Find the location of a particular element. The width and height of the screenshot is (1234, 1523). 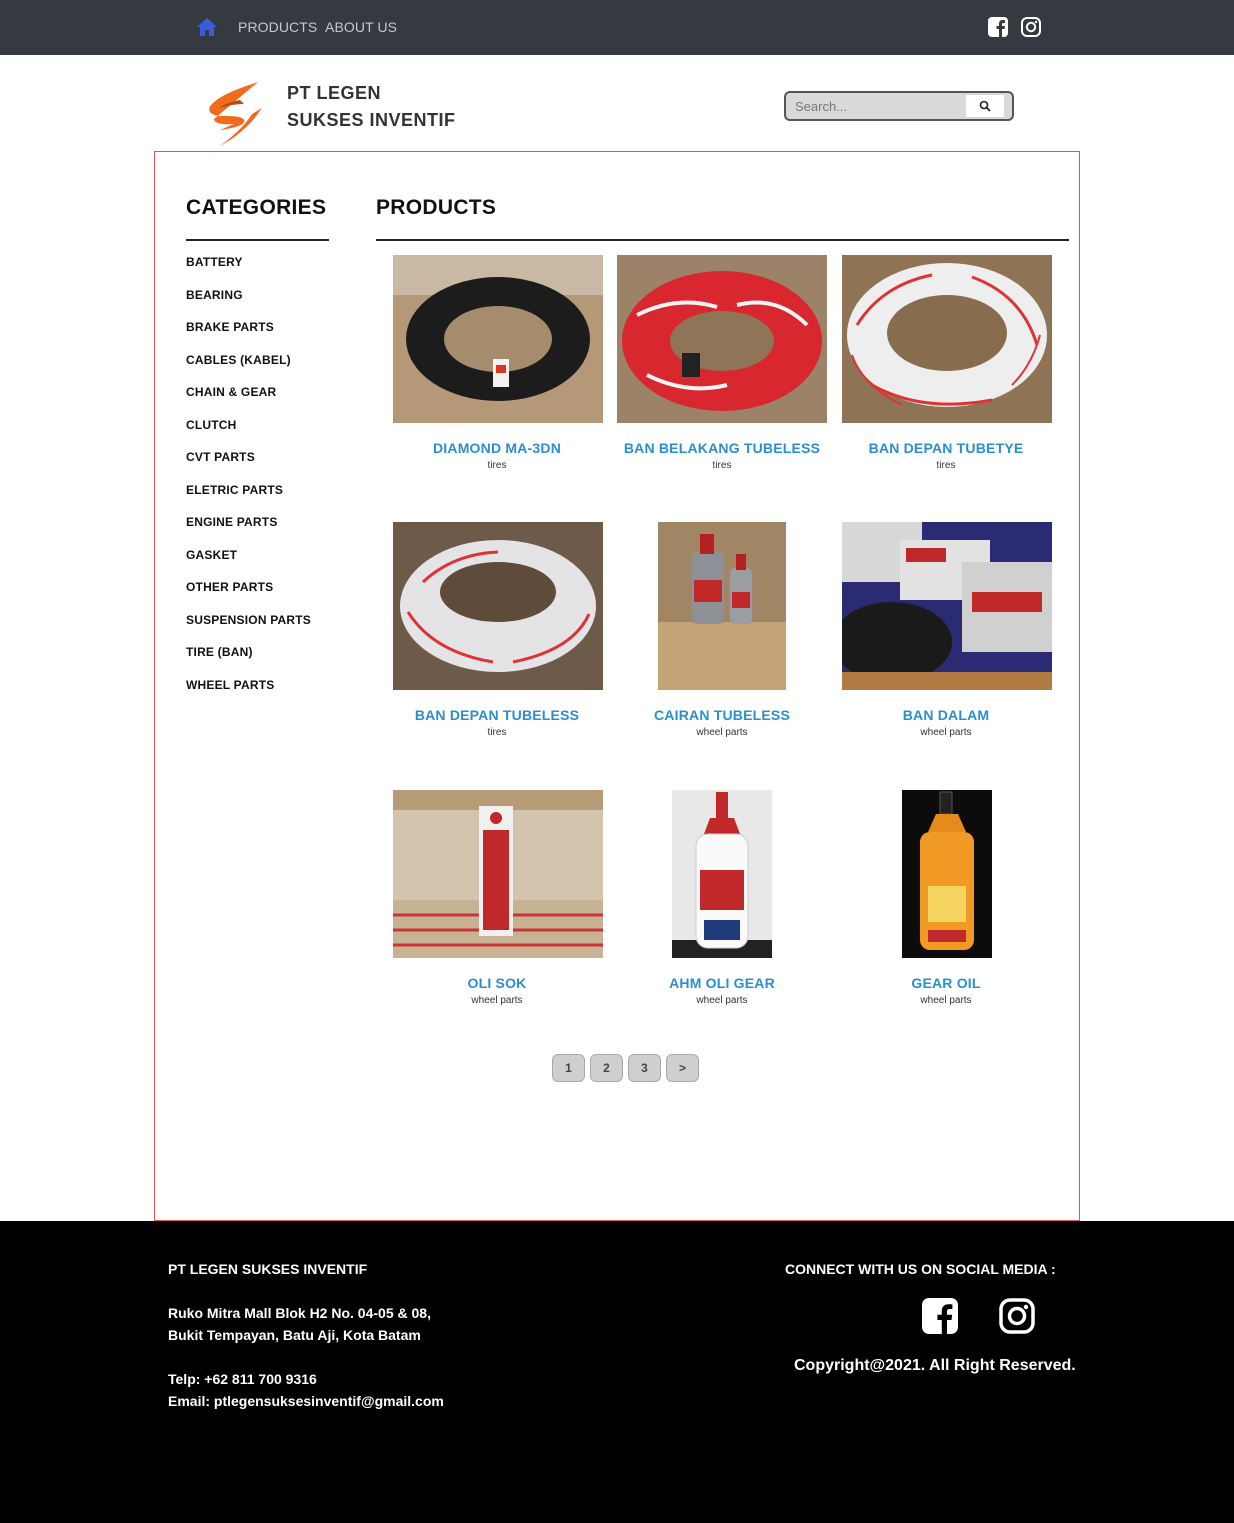

footer-phone: Telp: +62 811 700 9316 is located at coordinates (242, 1379).